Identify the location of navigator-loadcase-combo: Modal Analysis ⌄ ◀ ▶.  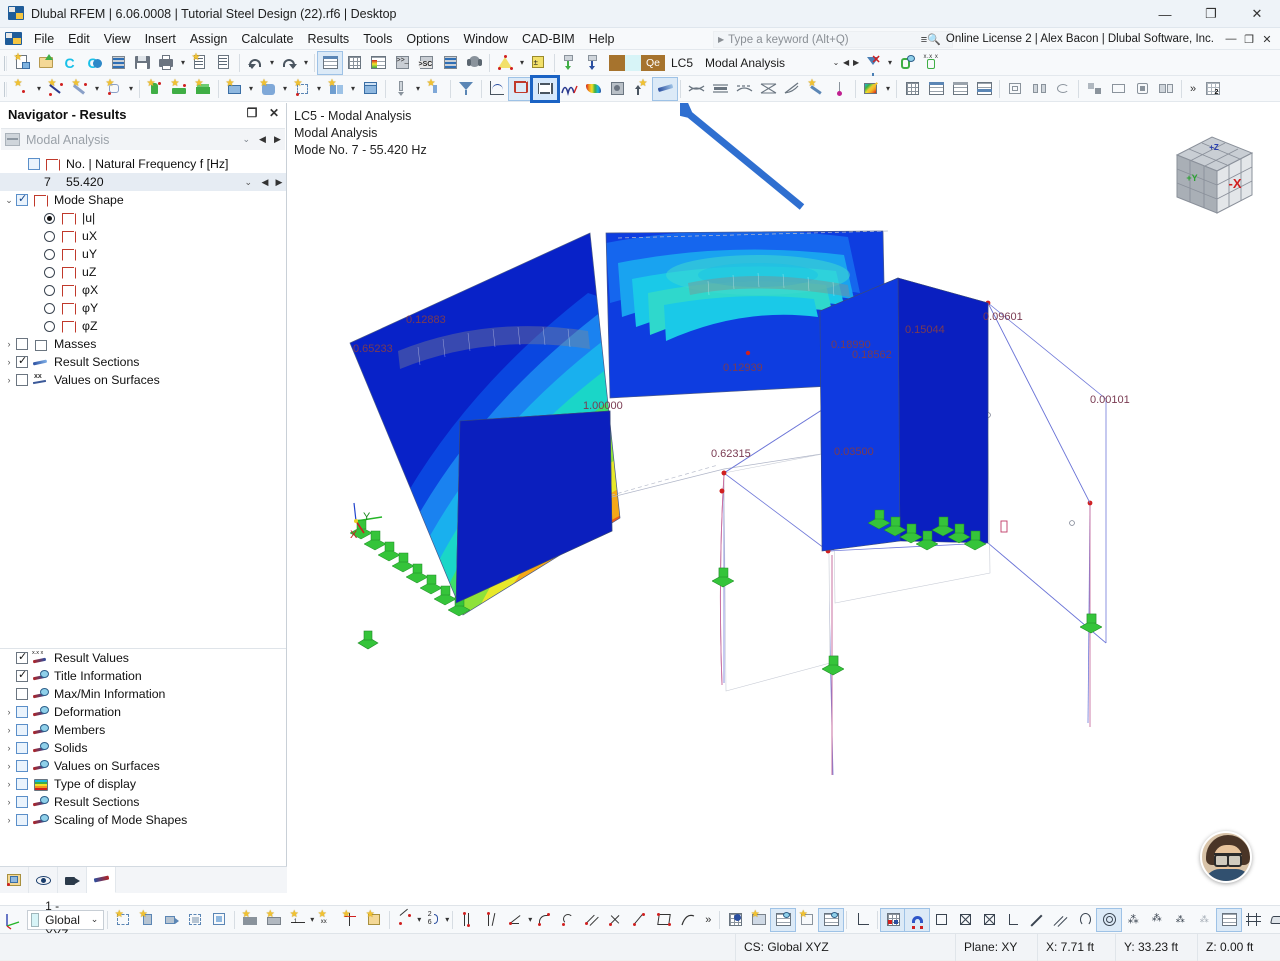
(143, 139).